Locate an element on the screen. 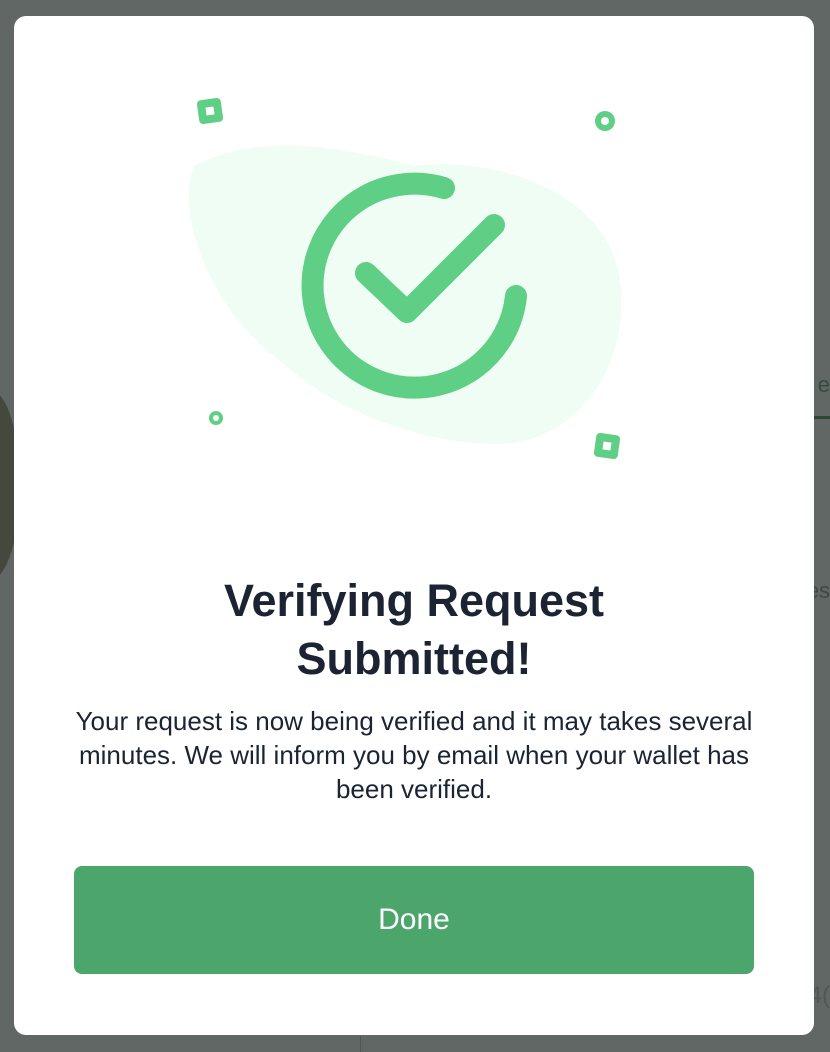  done-button: Done is located at coordinates (414, 920).